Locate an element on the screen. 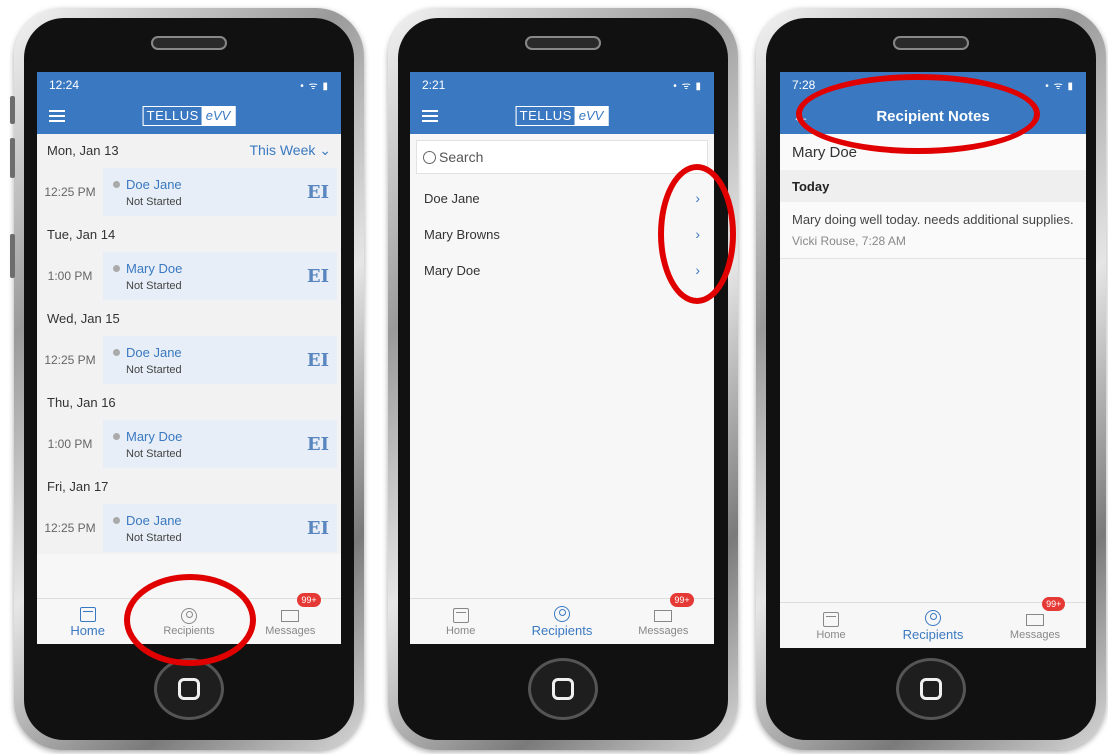 The height and width of the screenshot is (754, 1108). recipient-list: Doe Jane › Mary Browns › Mary Doe › is located at coordinates (562, 234).